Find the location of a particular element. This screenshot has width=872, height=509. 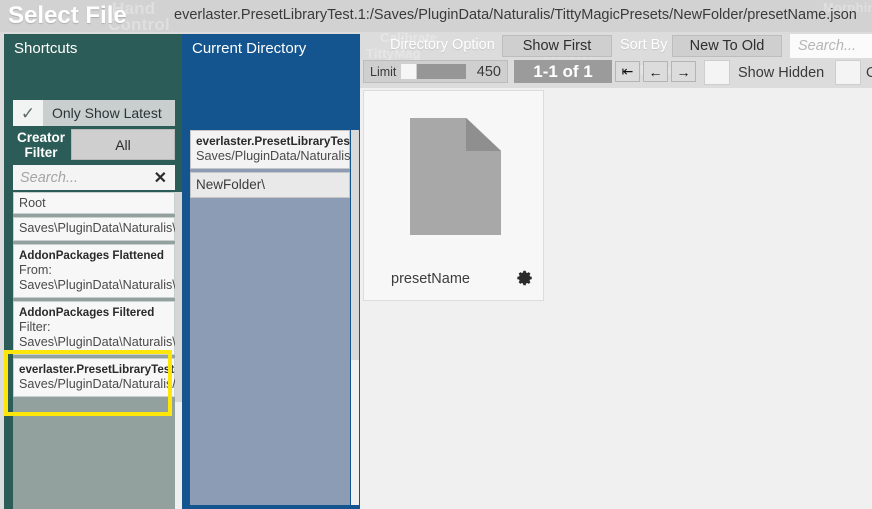

shortcuts-title: Shortcuts is located at coordinates (46, 48).